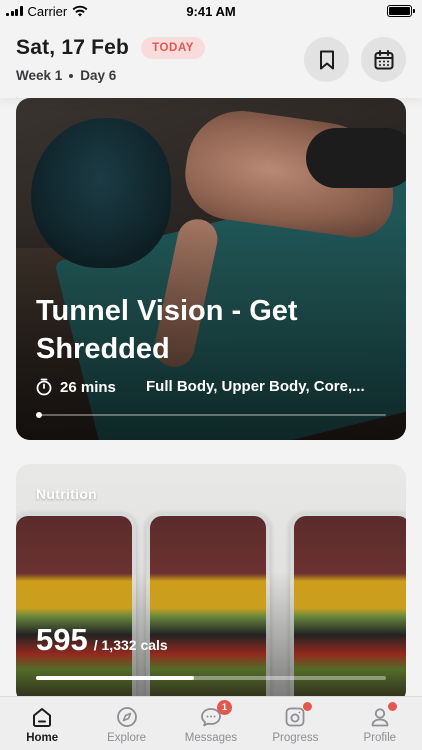 The width and height of the screenshot is (422, 750). I want to click on calories-total: / 1,332 cals, so click(130, 645).